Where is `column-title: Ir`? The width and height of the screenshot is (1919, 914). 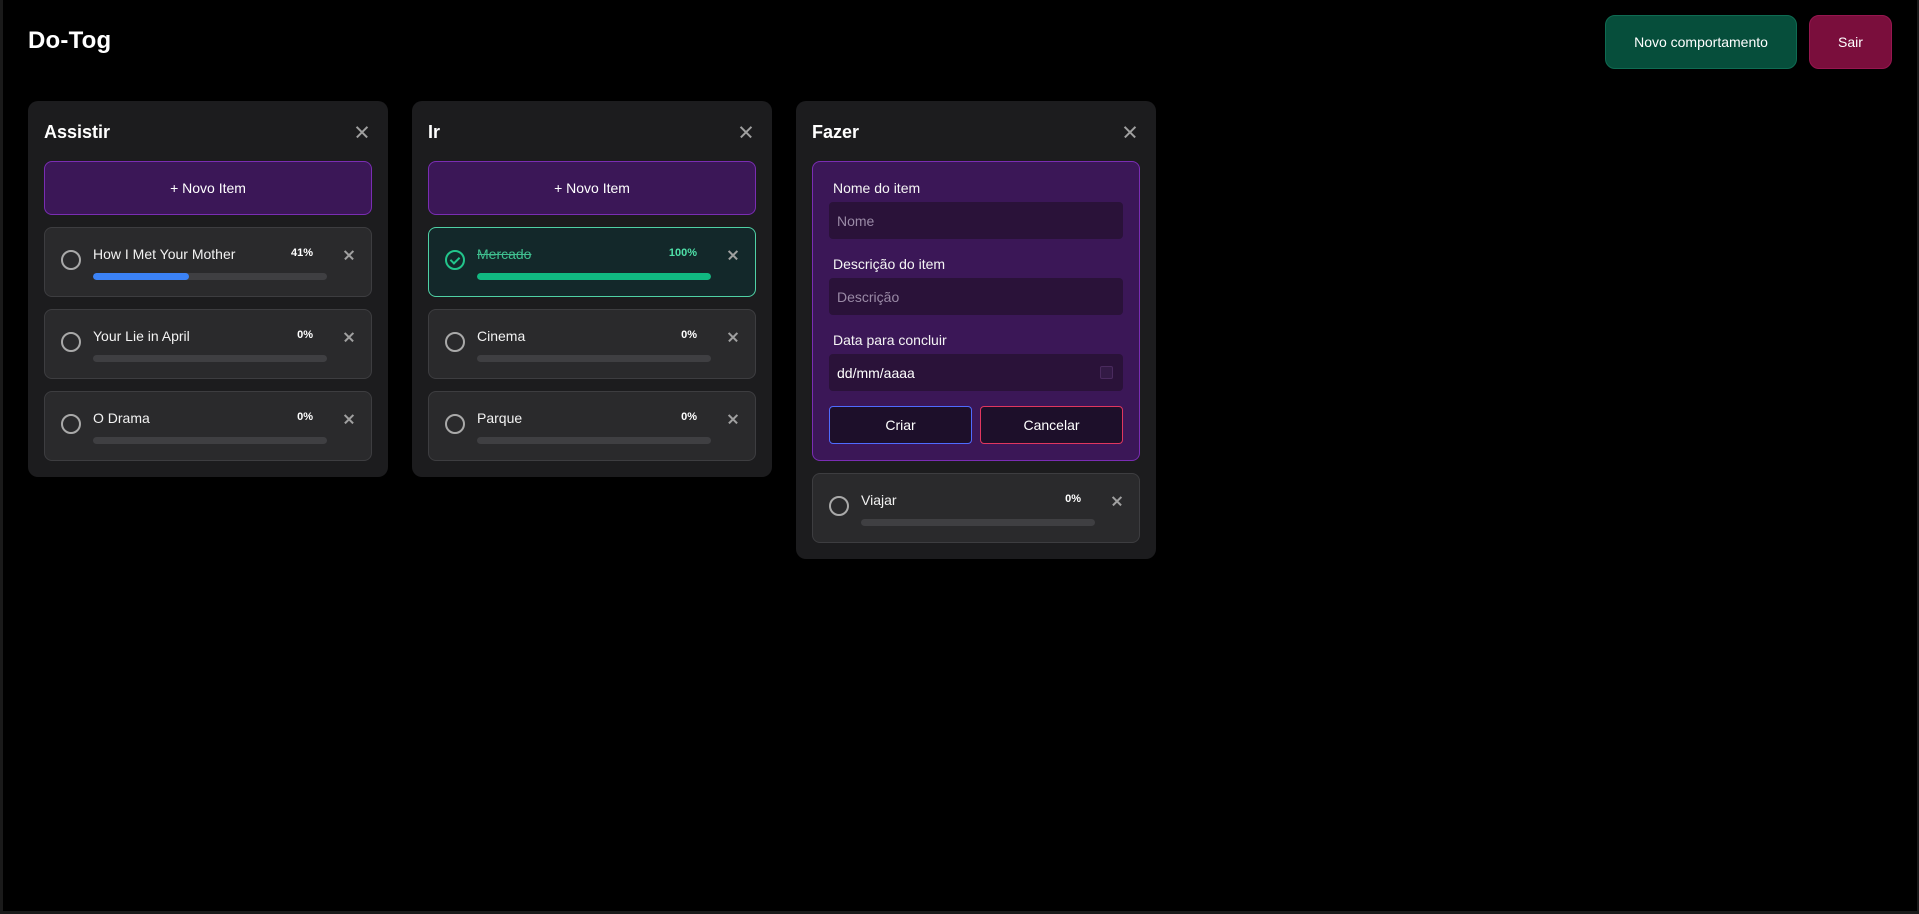 column-title: Ir is located at coordinates (434, 131).